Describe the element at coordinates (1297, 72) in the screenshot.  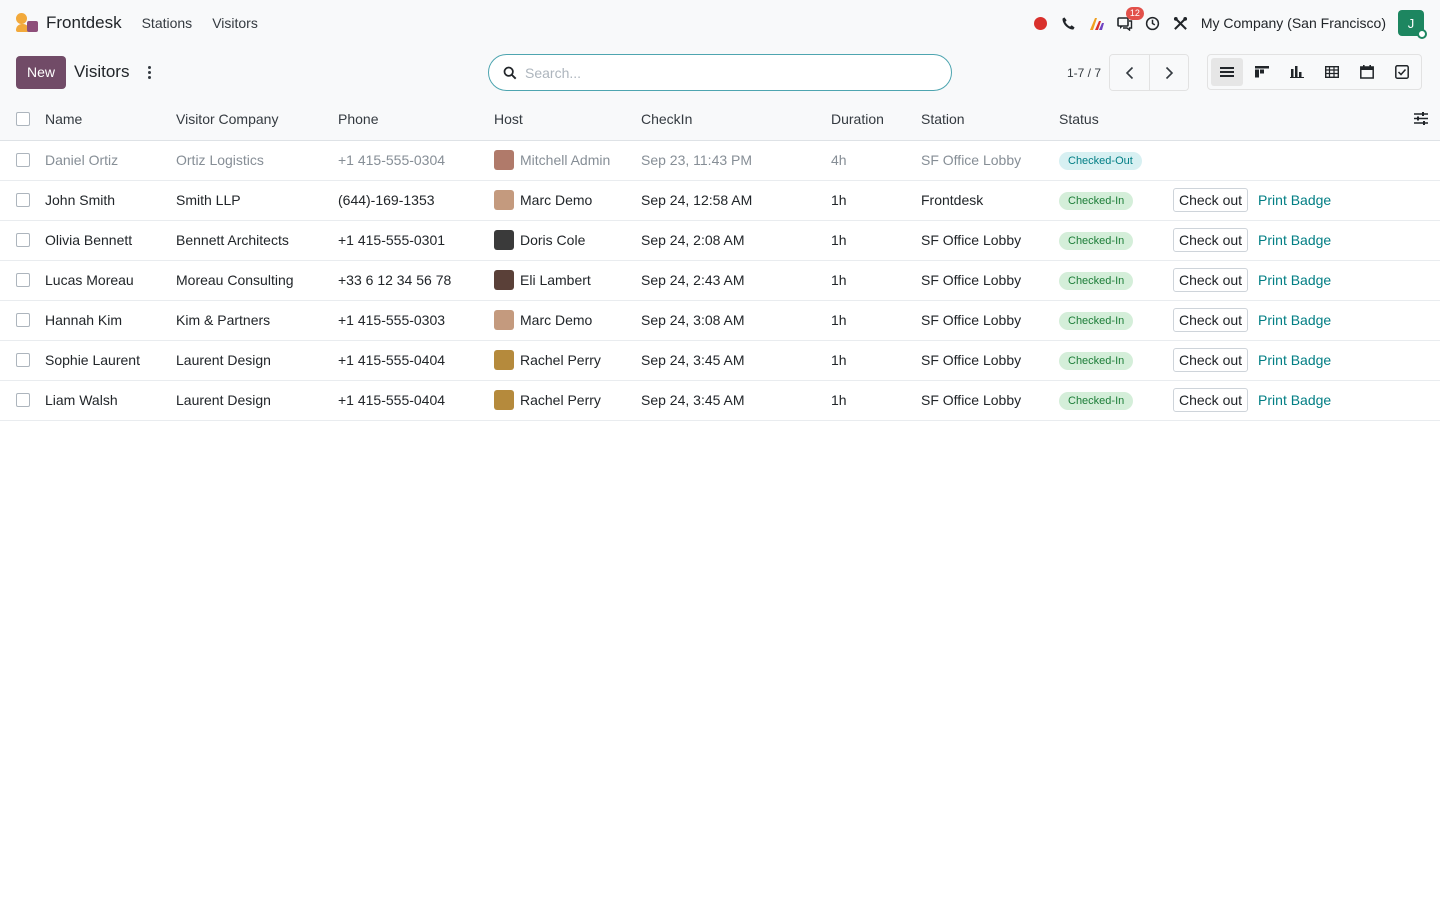
I see `graph-view-button` at that location.